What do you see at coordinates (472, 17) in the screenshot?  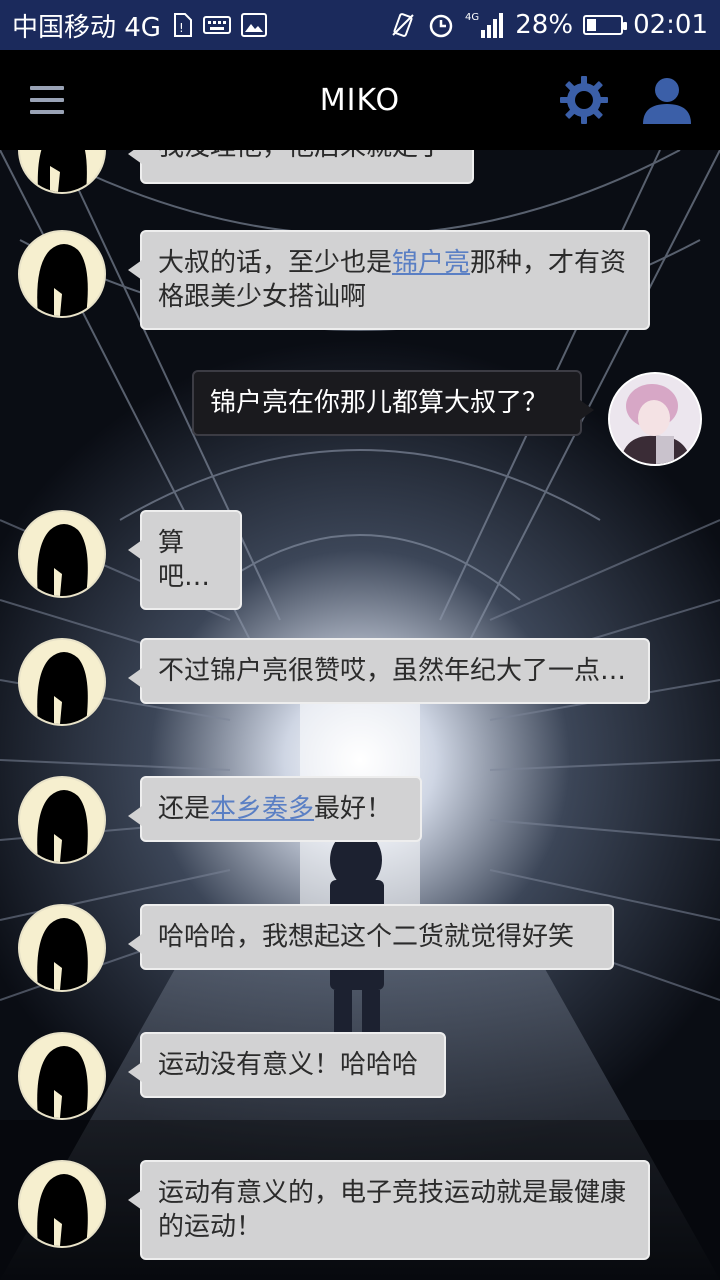 I see `svg-text: 4G` at bounding box center [472, 17].